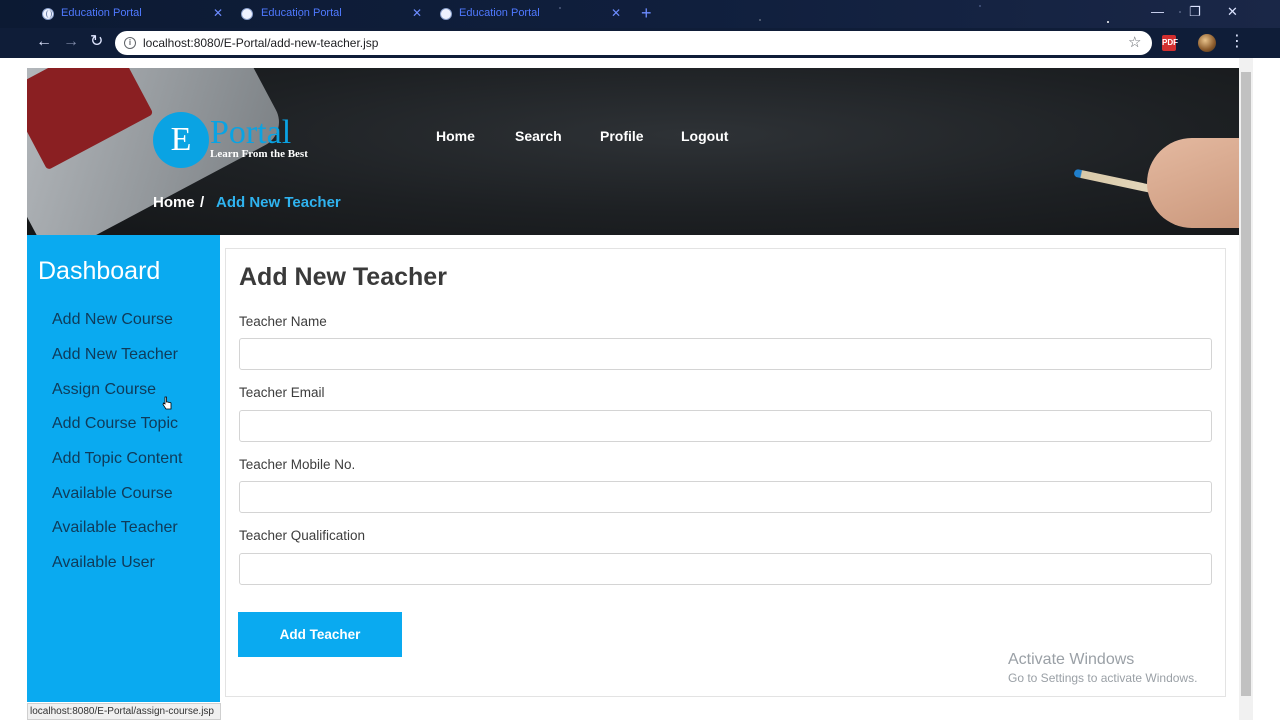  Describe the element at coordinates (725, 354) in the screenshot. I see `teacher-name-input` at that location.